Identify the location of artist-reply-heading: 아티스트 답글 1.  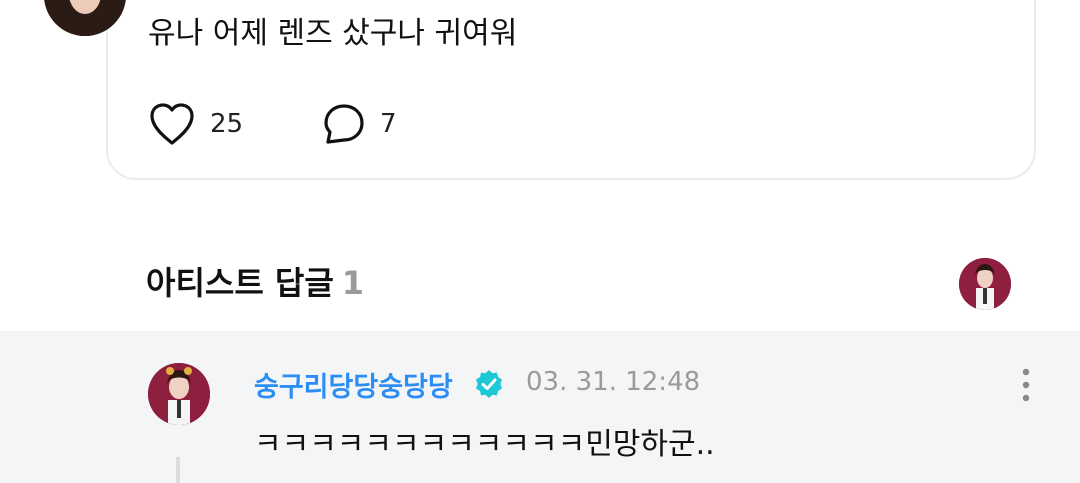
(255, 281).